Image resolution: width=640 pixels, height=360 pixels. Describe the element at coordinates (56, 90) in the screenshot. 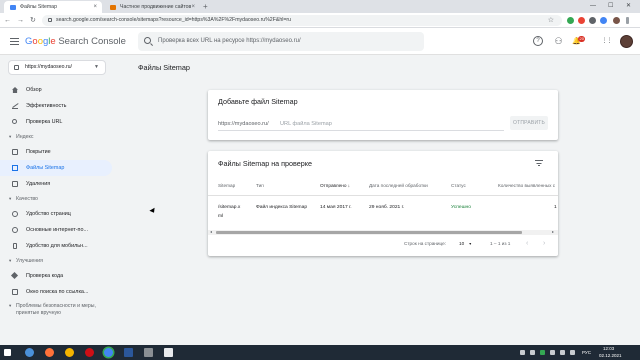

I see `sidebar-item-overview: Обзор` at that location.